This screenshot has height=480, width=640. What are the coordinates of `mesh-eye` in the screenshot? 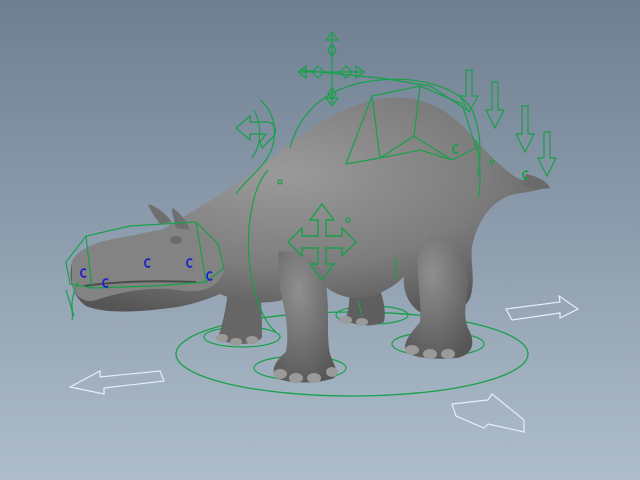 It's located at (176, 240).